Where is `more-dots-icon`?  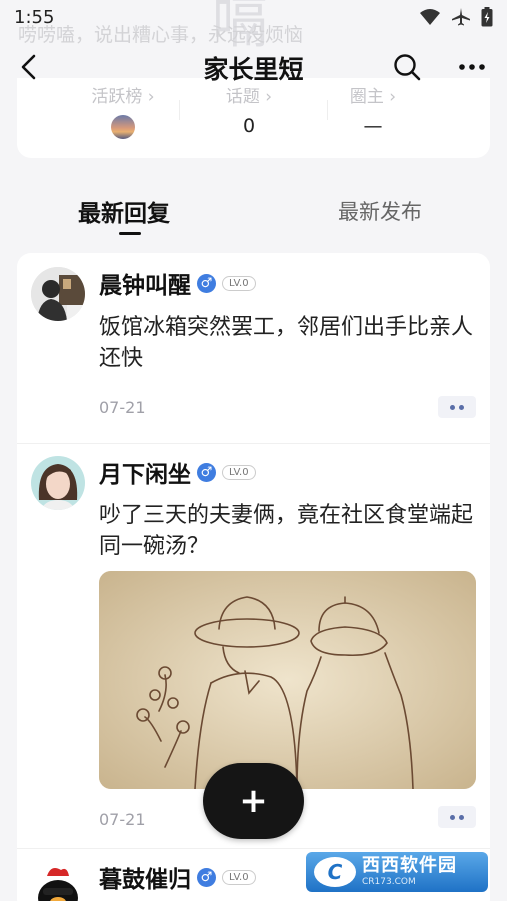 more-dots-icon is located at coordinates (472, 67).